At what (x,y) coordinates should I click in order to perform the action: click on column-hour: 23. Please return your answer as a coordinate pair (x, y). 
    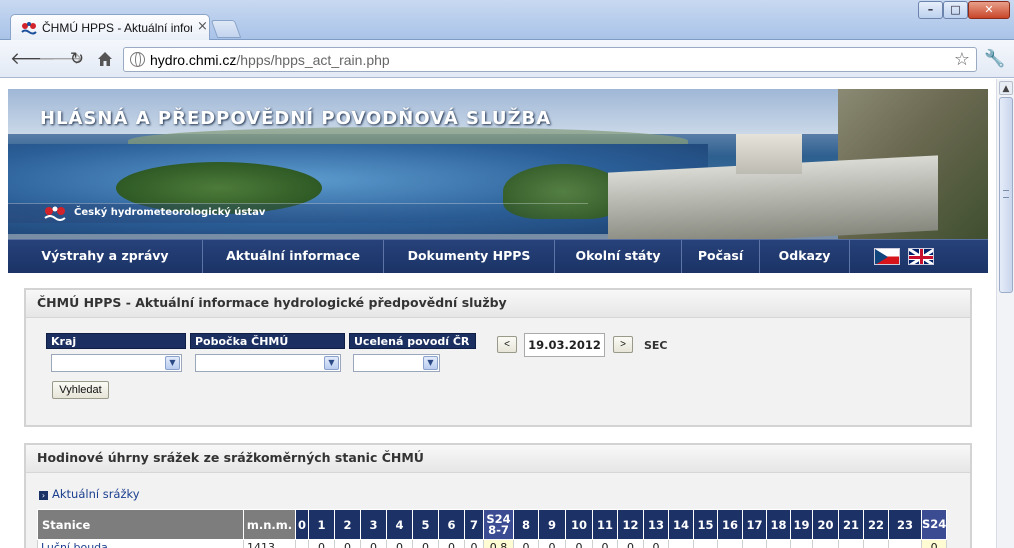
    Looking at the image, I should click on (905, 524).